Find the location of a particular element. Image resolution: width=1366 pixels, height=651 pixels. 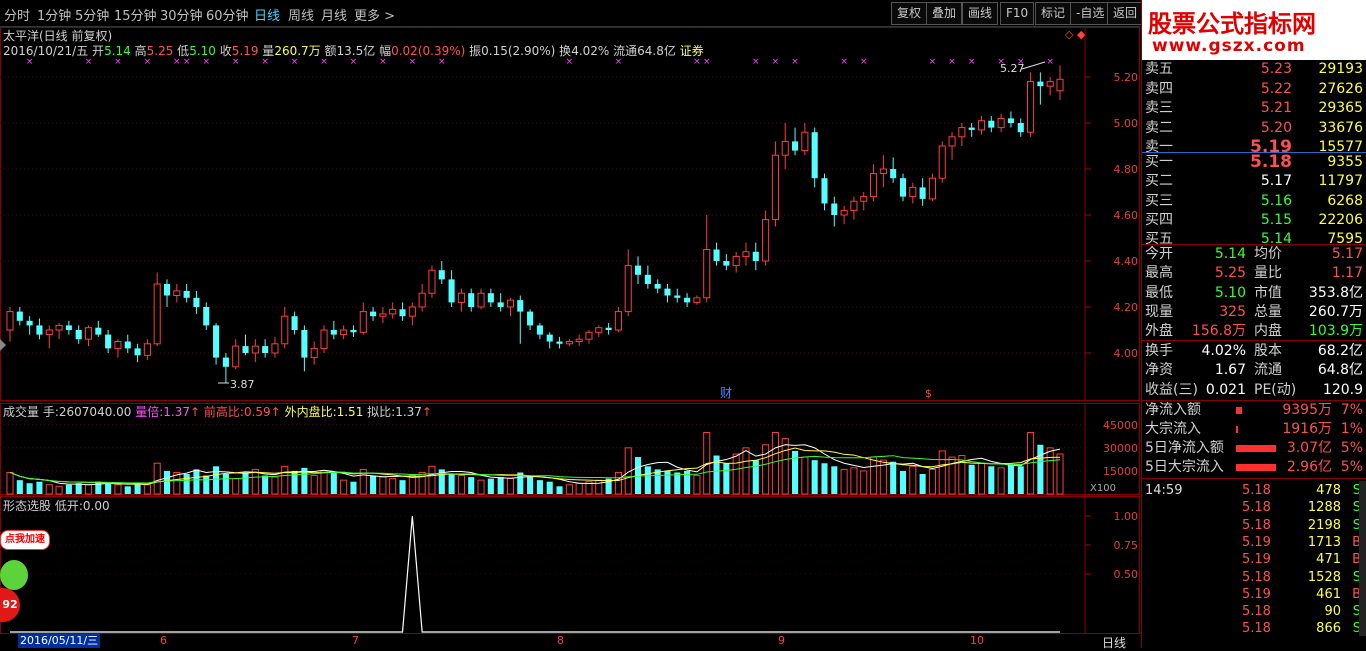

level-label: 卖三 is located at coordinates (1159, 108).